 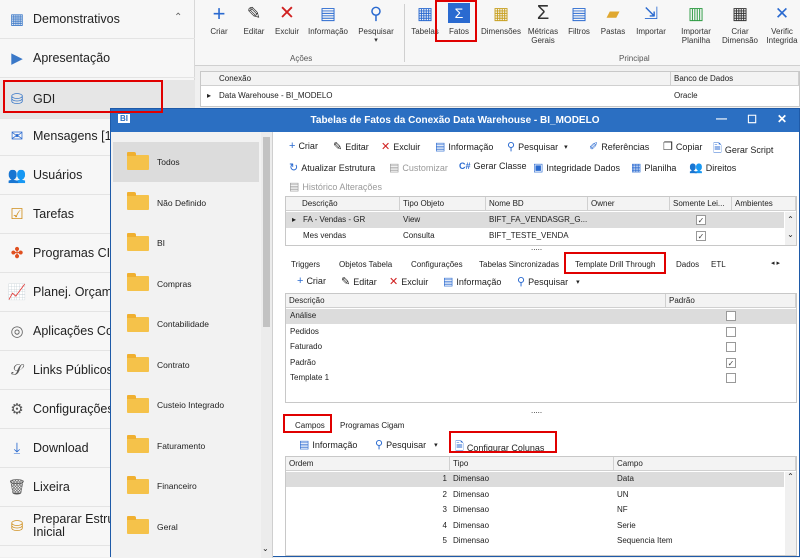 I want to click on table-cell: 1, so click(x=368, y=479).